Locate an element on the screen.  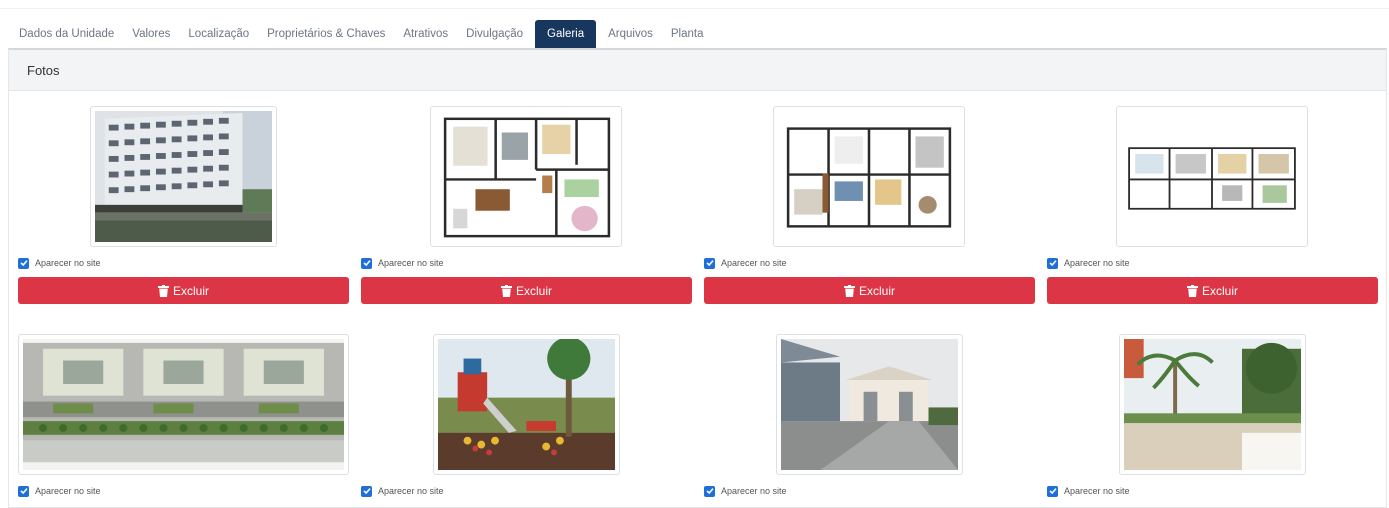
tab-divulgacao: Divulgação is located at coordinates (494, 34).